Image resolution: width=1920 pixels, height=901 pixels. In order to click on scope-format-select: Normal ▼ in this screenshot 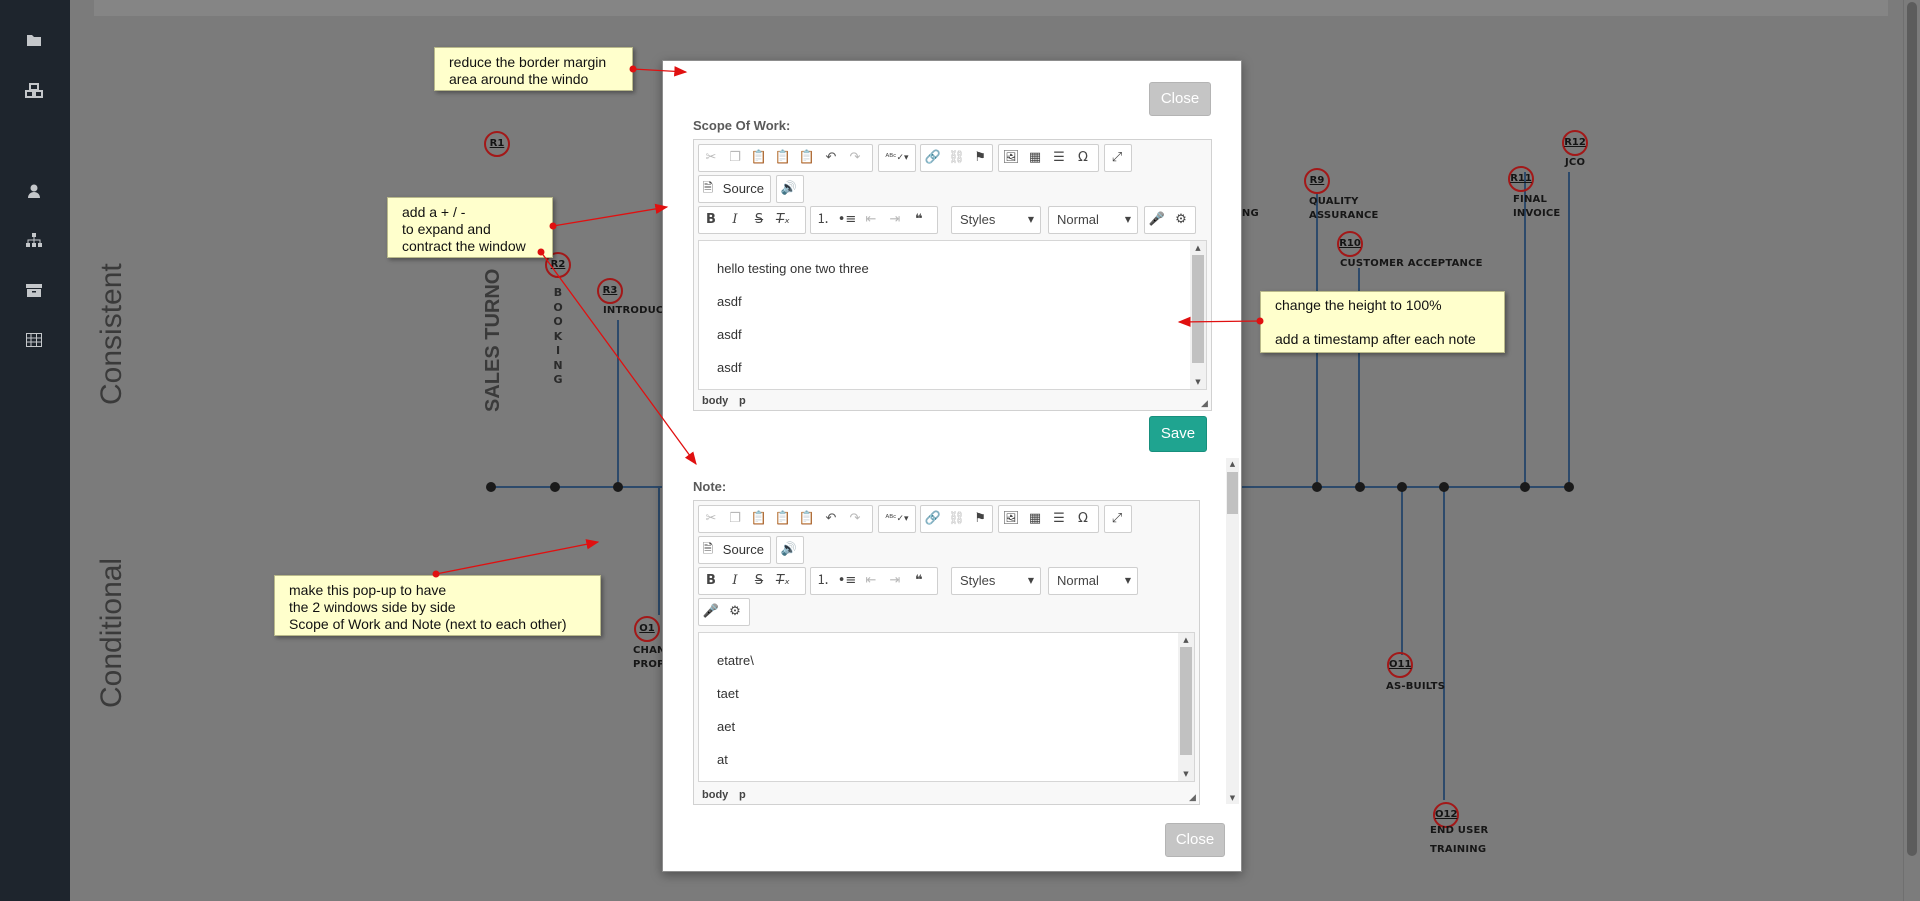, I will do `click(1093, 220)`.